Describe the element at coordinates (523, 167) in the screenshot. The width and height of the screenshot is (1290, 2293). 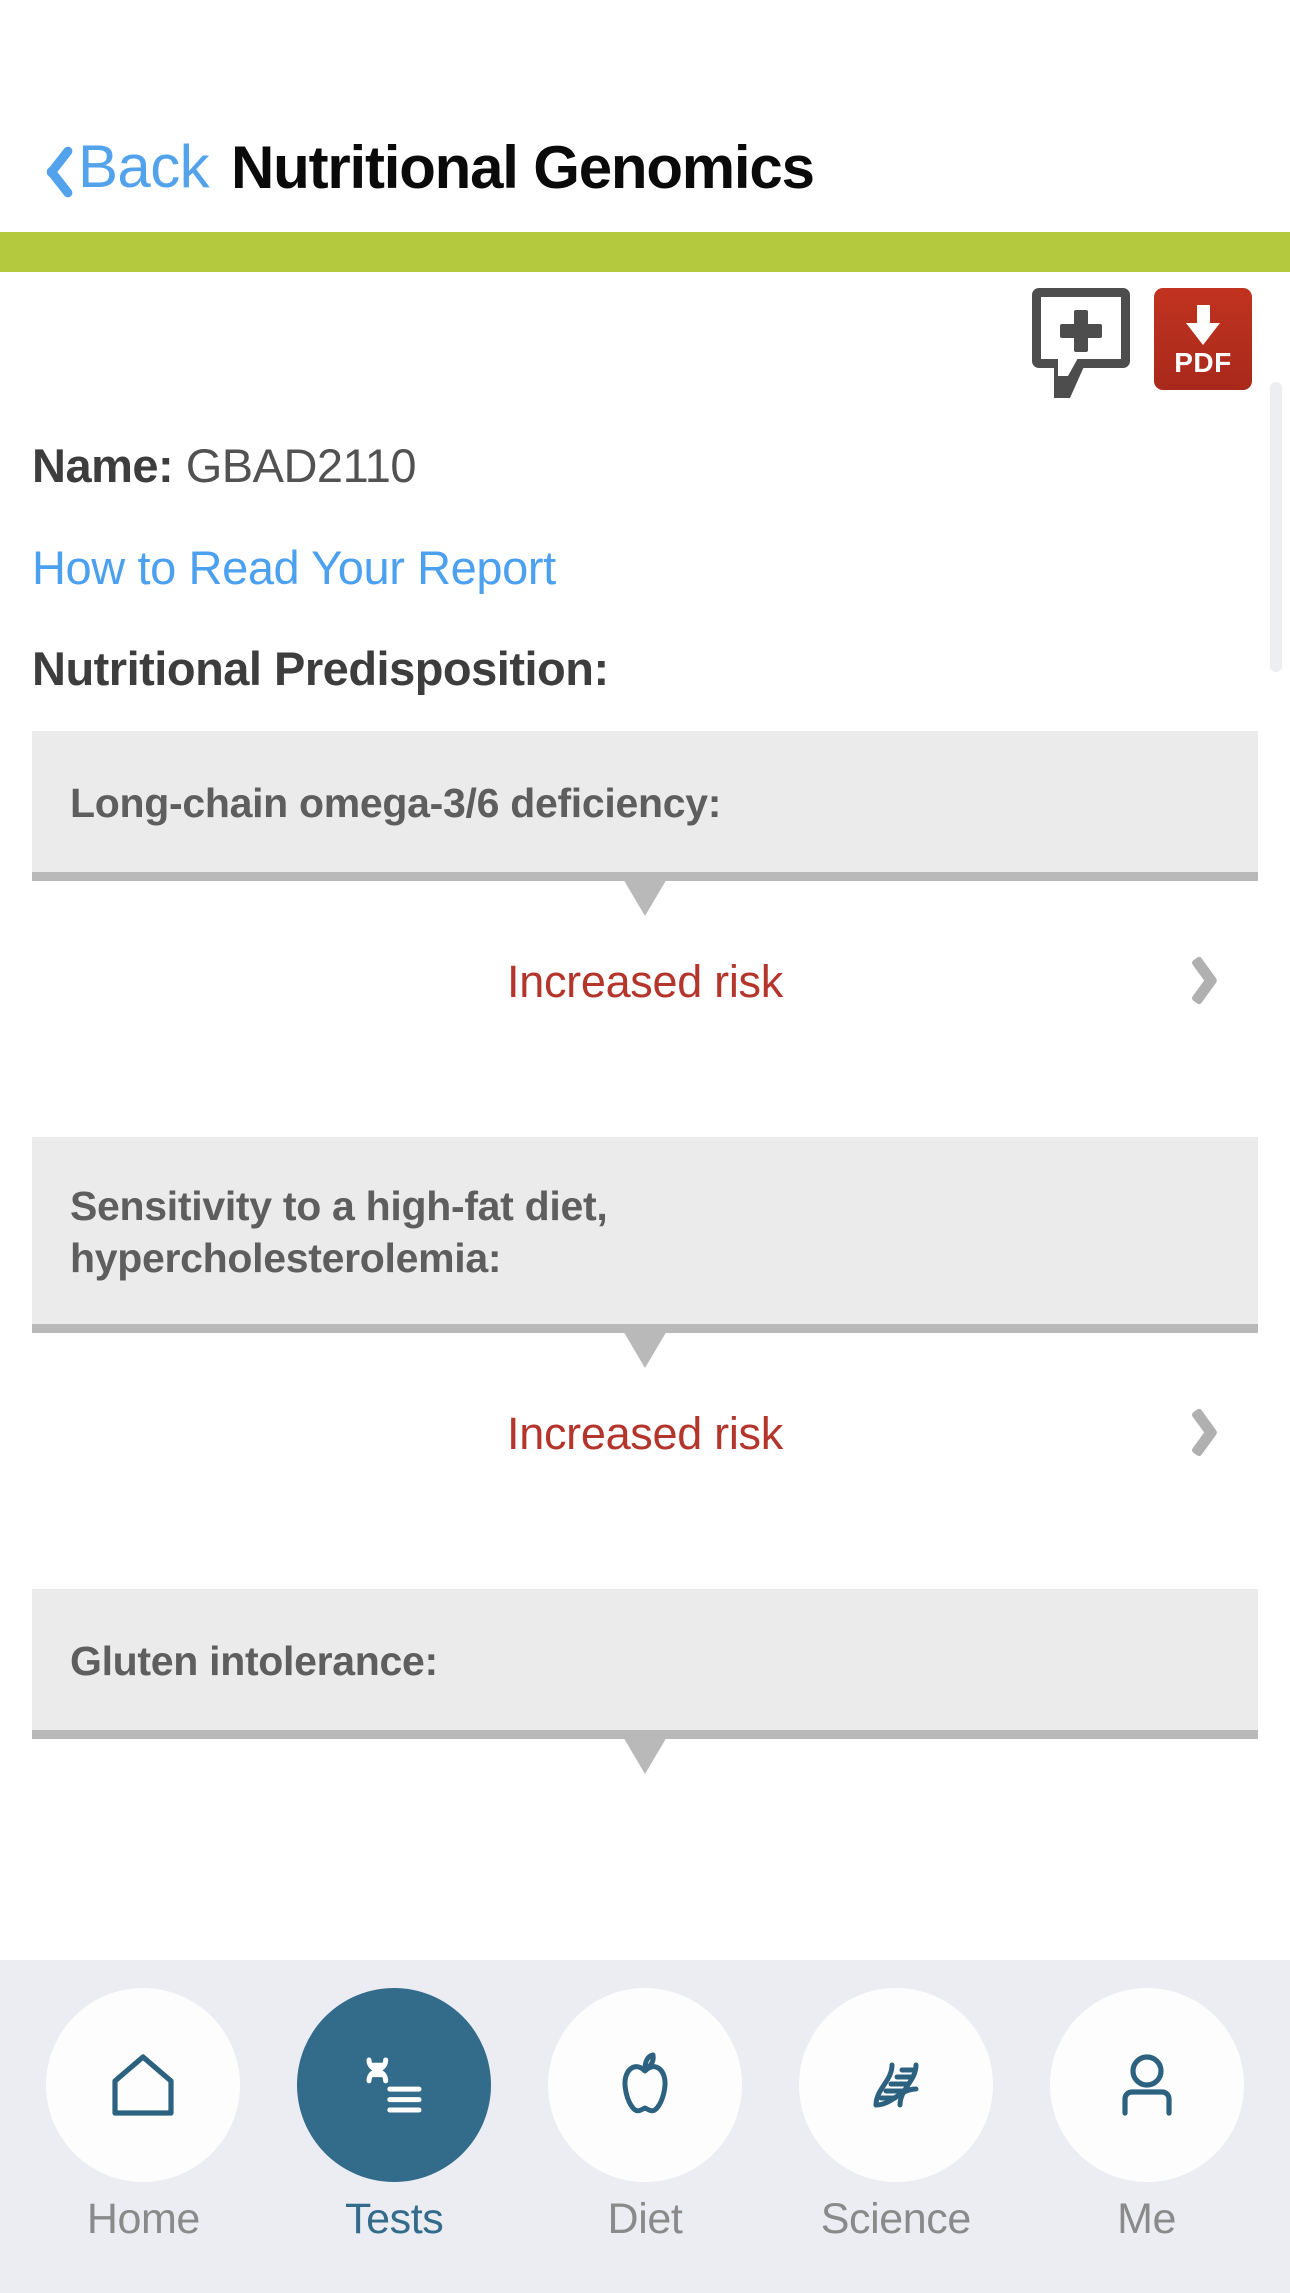
I see `page-title: Nutritional Genomics` at that location.